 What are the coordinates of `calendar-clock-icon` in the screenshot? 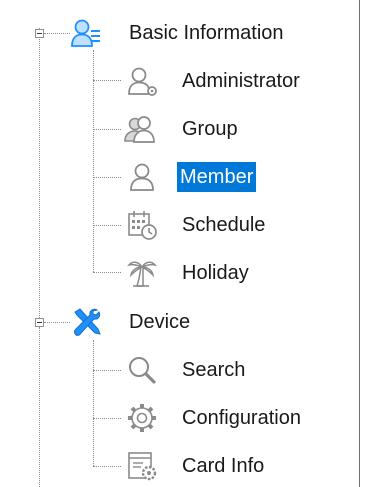 It's located at (142, 225).